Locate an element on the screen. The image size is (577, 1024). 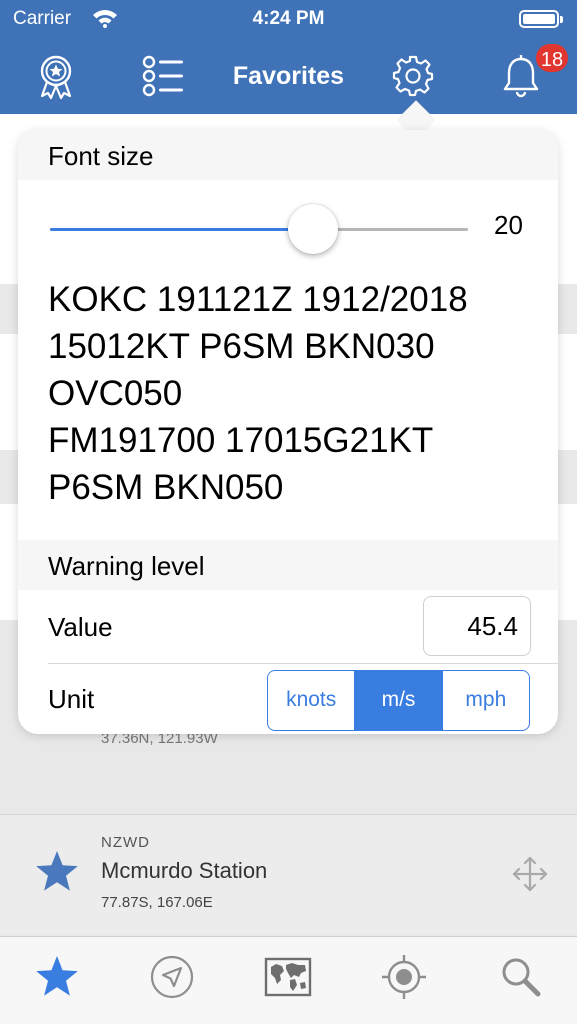
station-coord: 77.87S, 167.06E is located at coordinates (157, 902).